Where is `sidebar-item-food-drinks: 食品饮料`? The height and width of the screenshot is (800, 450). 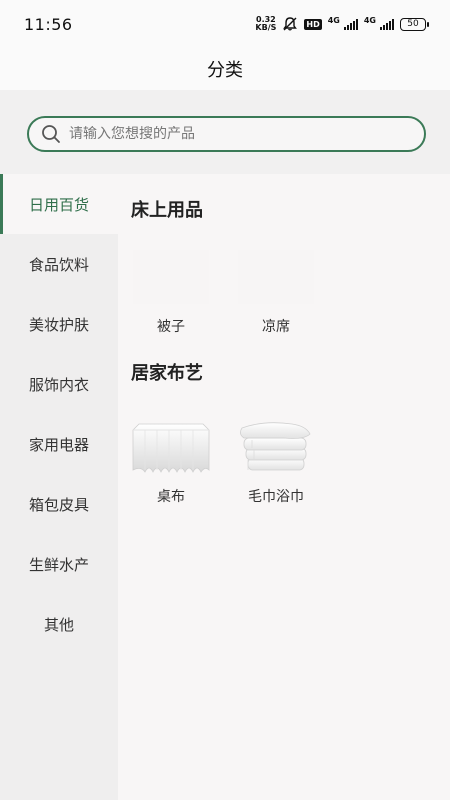 sidebar-item-food-drinks: 食品饮料 is located at coordinates (59, 264).